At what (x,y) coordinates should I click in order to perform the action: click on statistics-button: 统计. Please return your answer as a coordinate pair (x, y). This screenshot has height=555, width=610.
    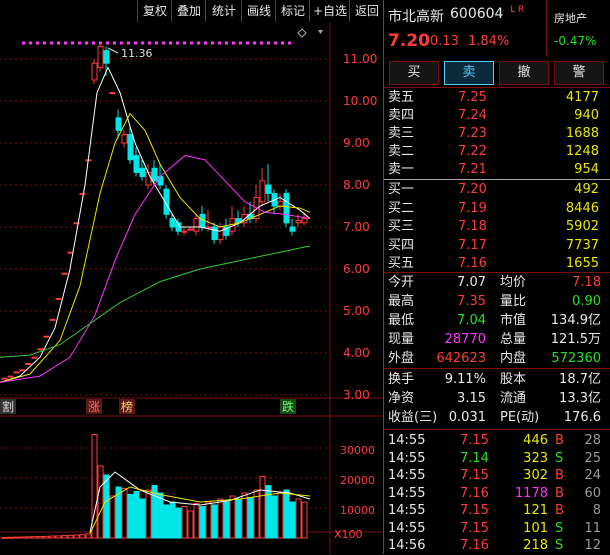
    Looking at the image, I should click on (223, 11).